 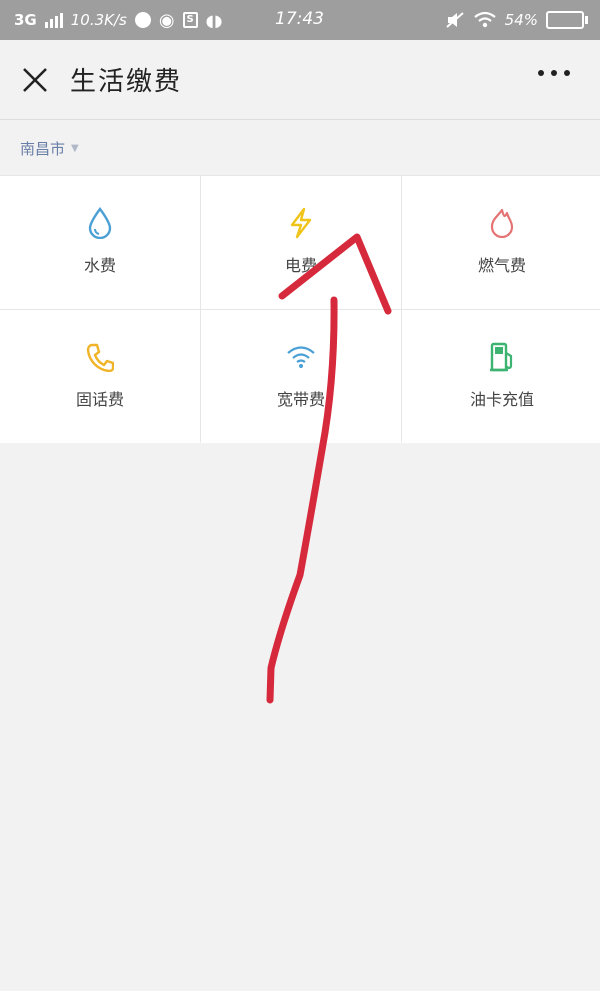 I want to click on more-icon, so click(x=541, y=73).